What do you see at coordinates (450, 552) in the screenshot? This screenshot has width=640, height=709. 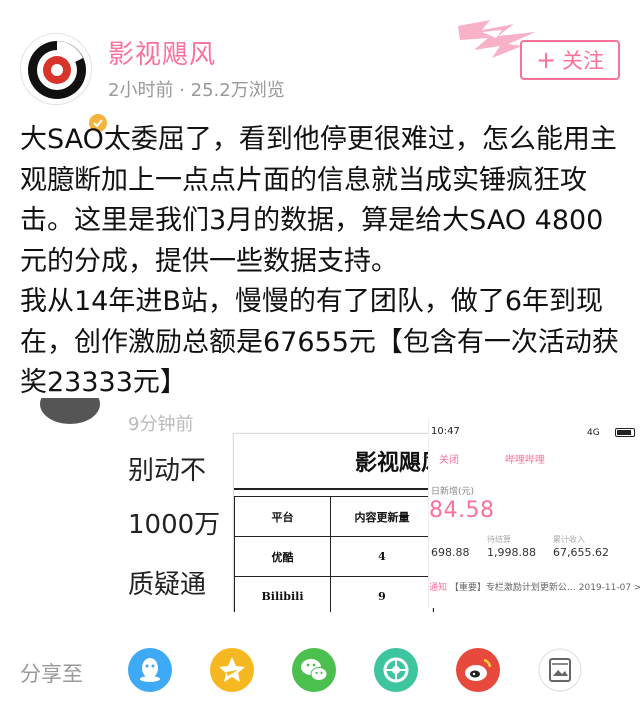 I see `phone-stat-value: 698.88` at bounding box center [450, 552].